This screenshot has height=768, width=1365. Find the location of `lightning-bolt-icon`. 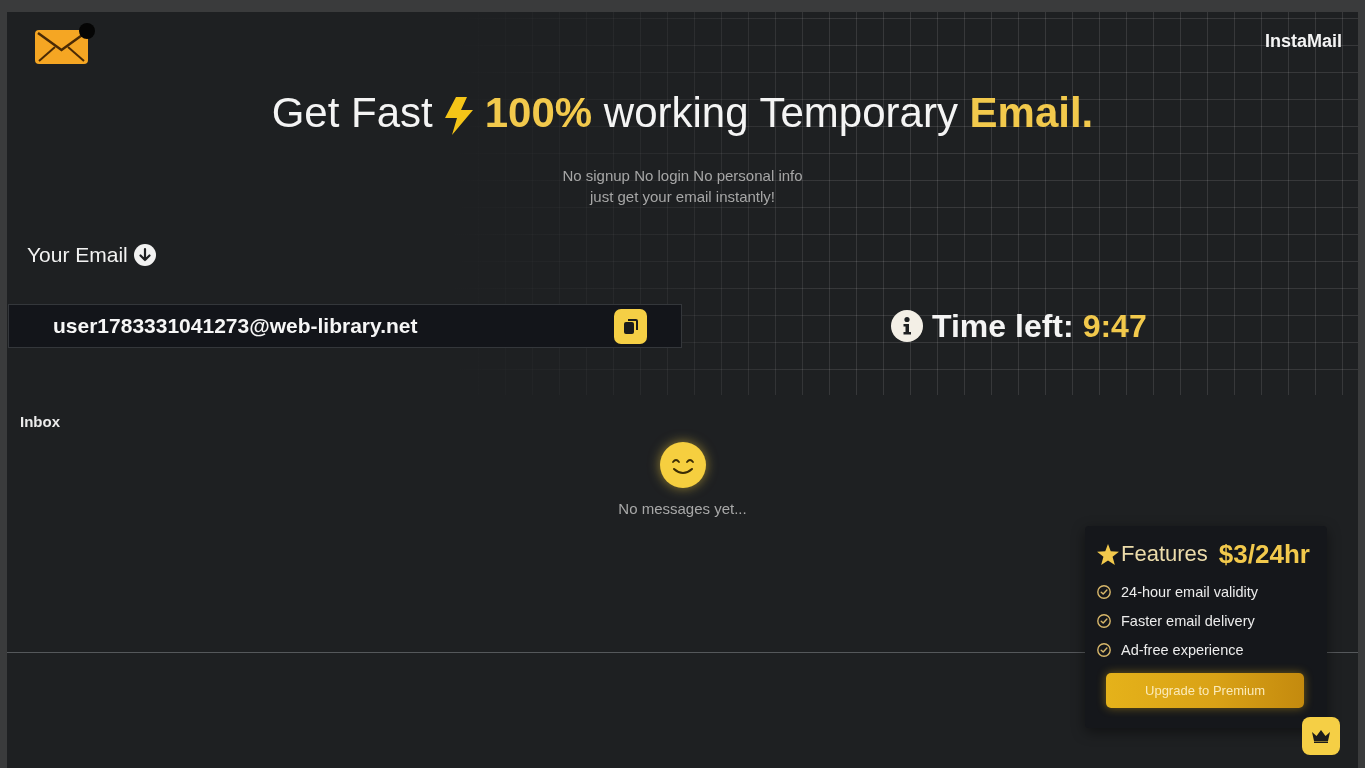

lightning-bolt-icon is located at coordinates (458, 116).